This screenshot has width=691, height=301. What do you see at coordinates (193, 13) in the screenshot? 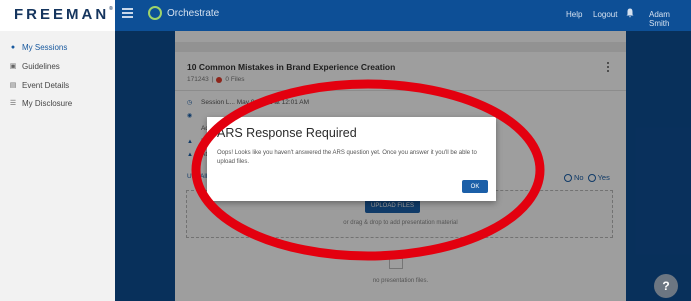
I see `app-title: Orchestrate` at bounding box center [193, 13].